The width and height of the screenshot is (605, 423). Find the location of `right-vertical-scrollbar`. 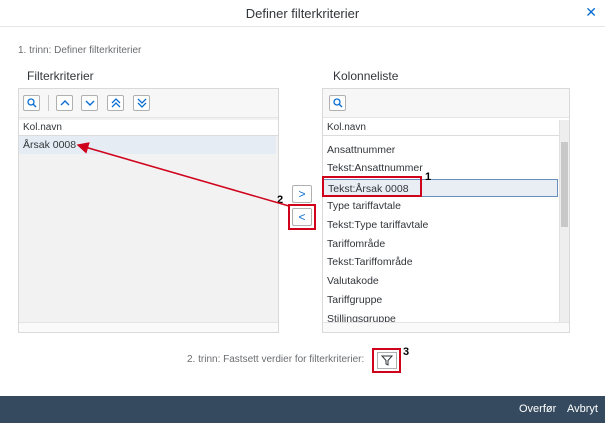

right-vertical-scrollbar is located at coordinates (564, 221).